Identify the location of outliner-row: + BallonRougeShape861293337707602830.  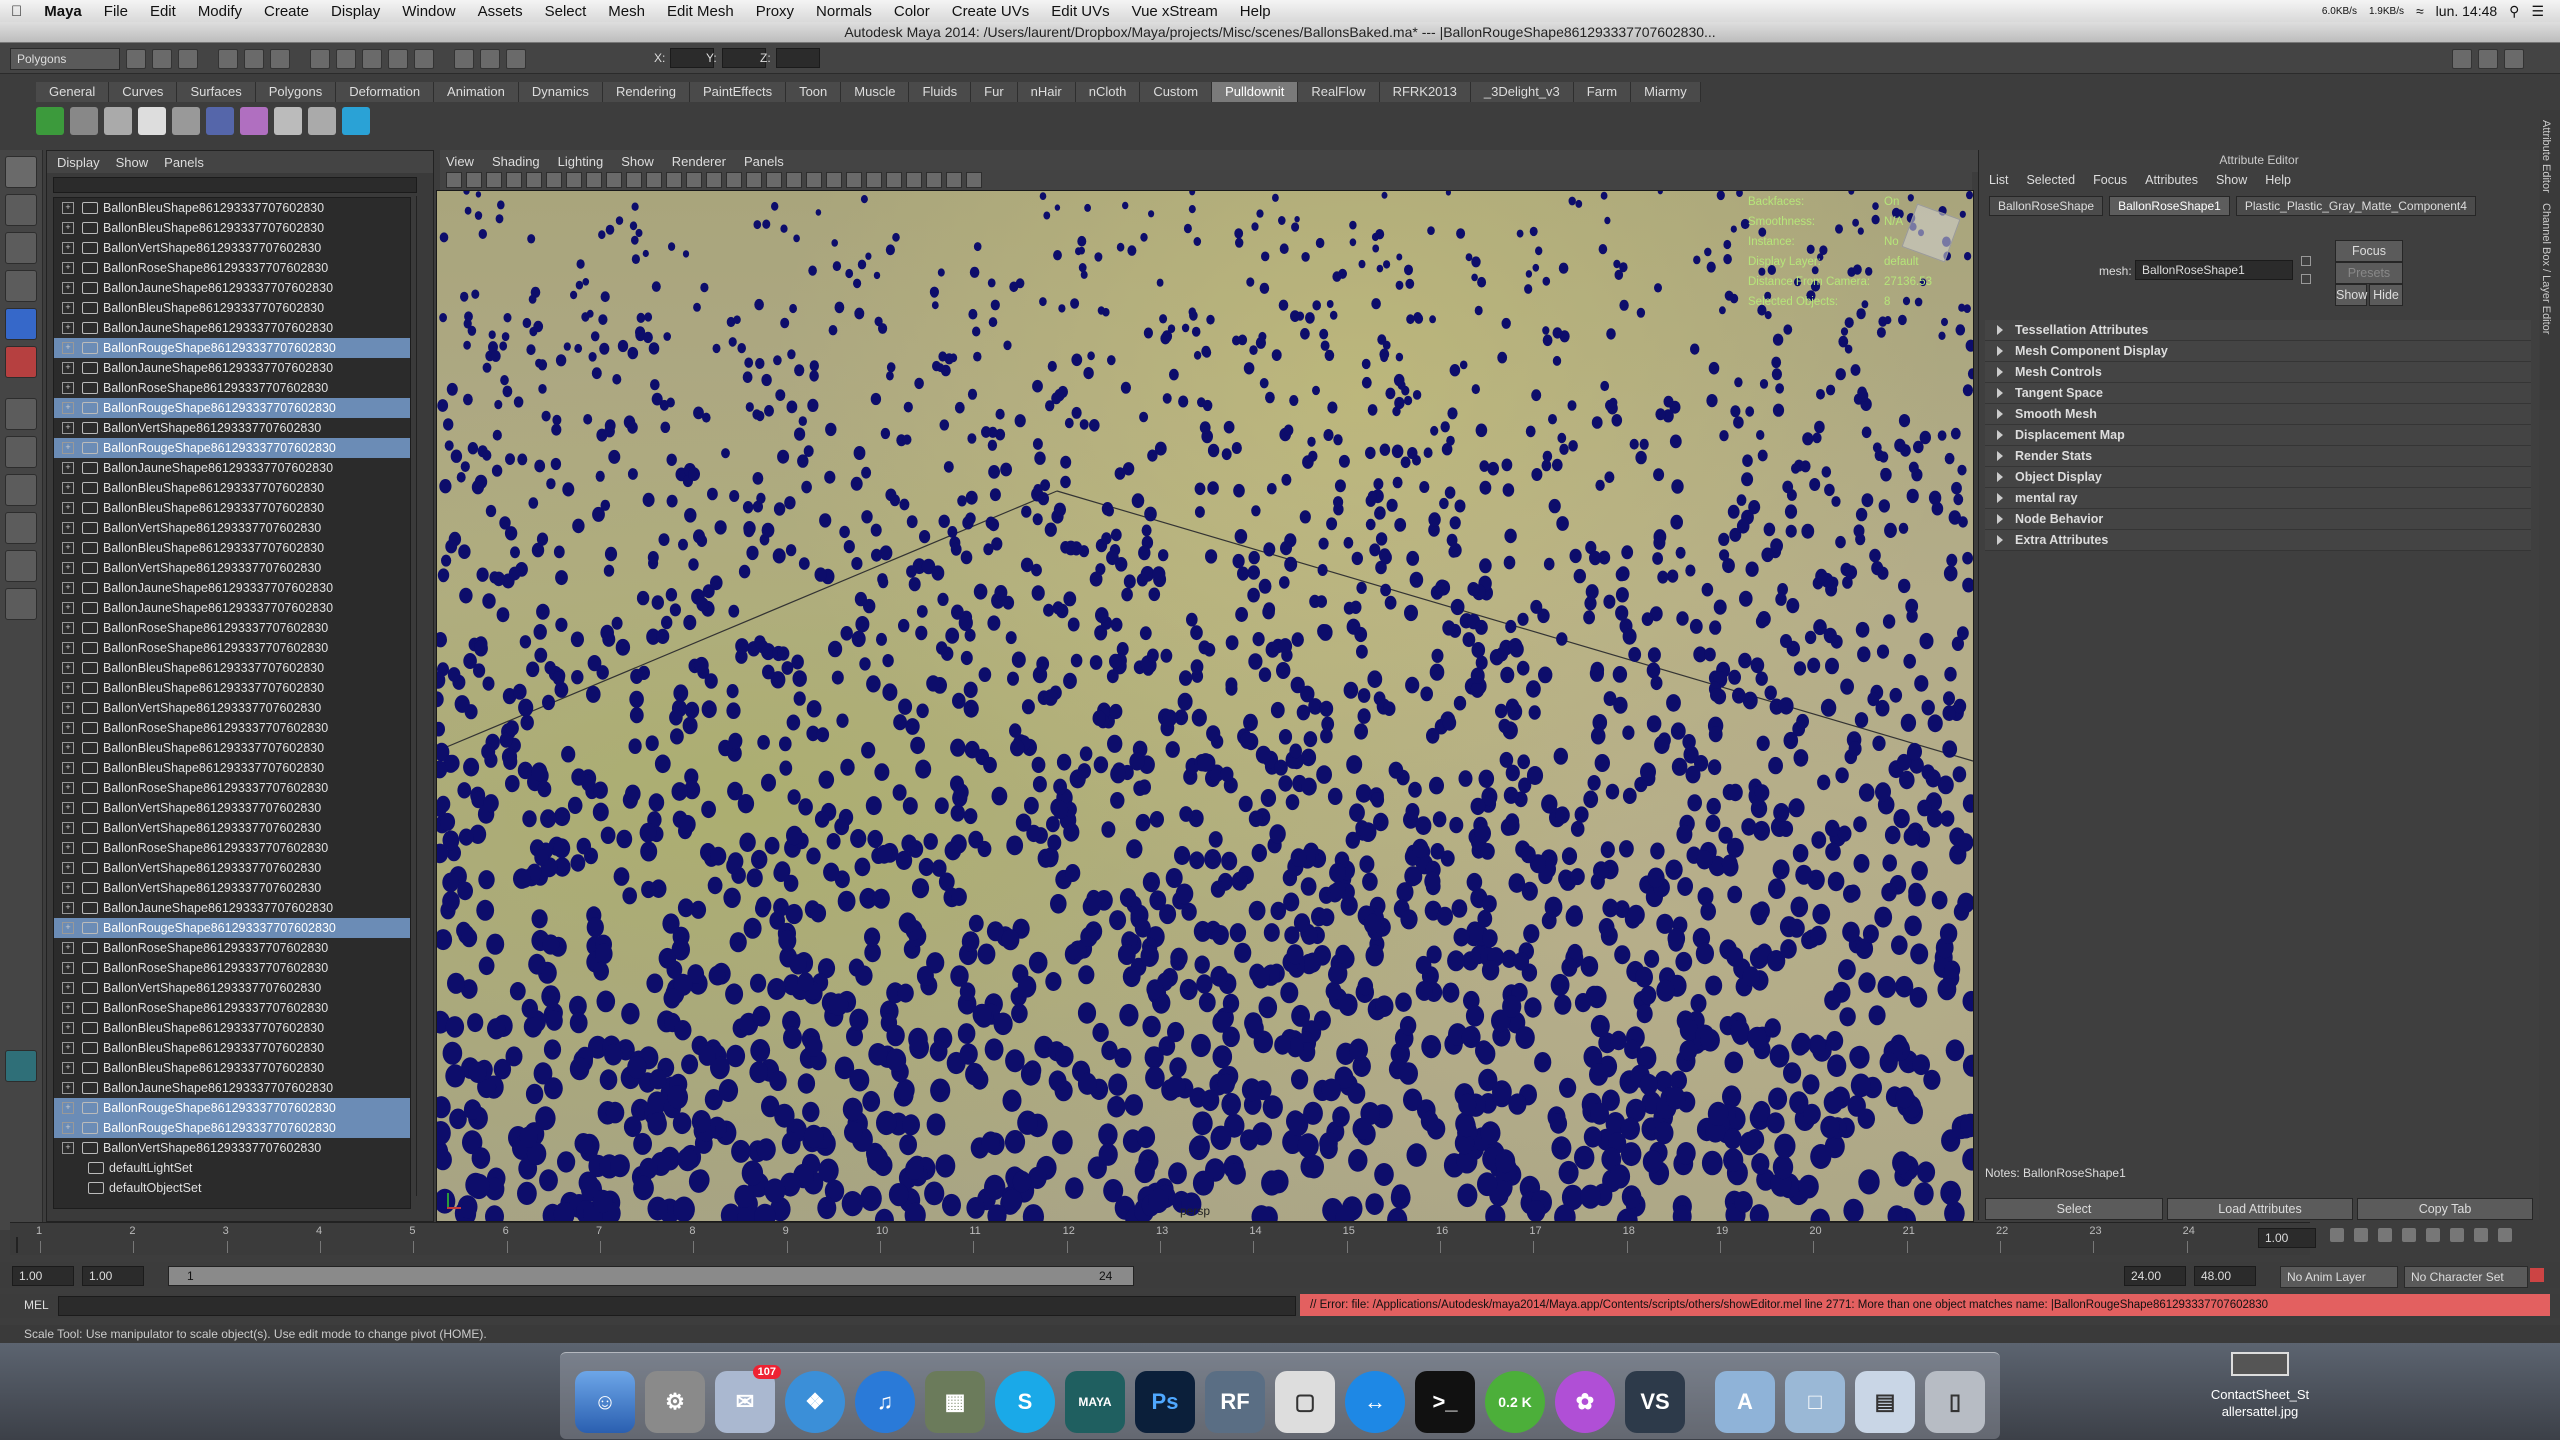
(232, 408).